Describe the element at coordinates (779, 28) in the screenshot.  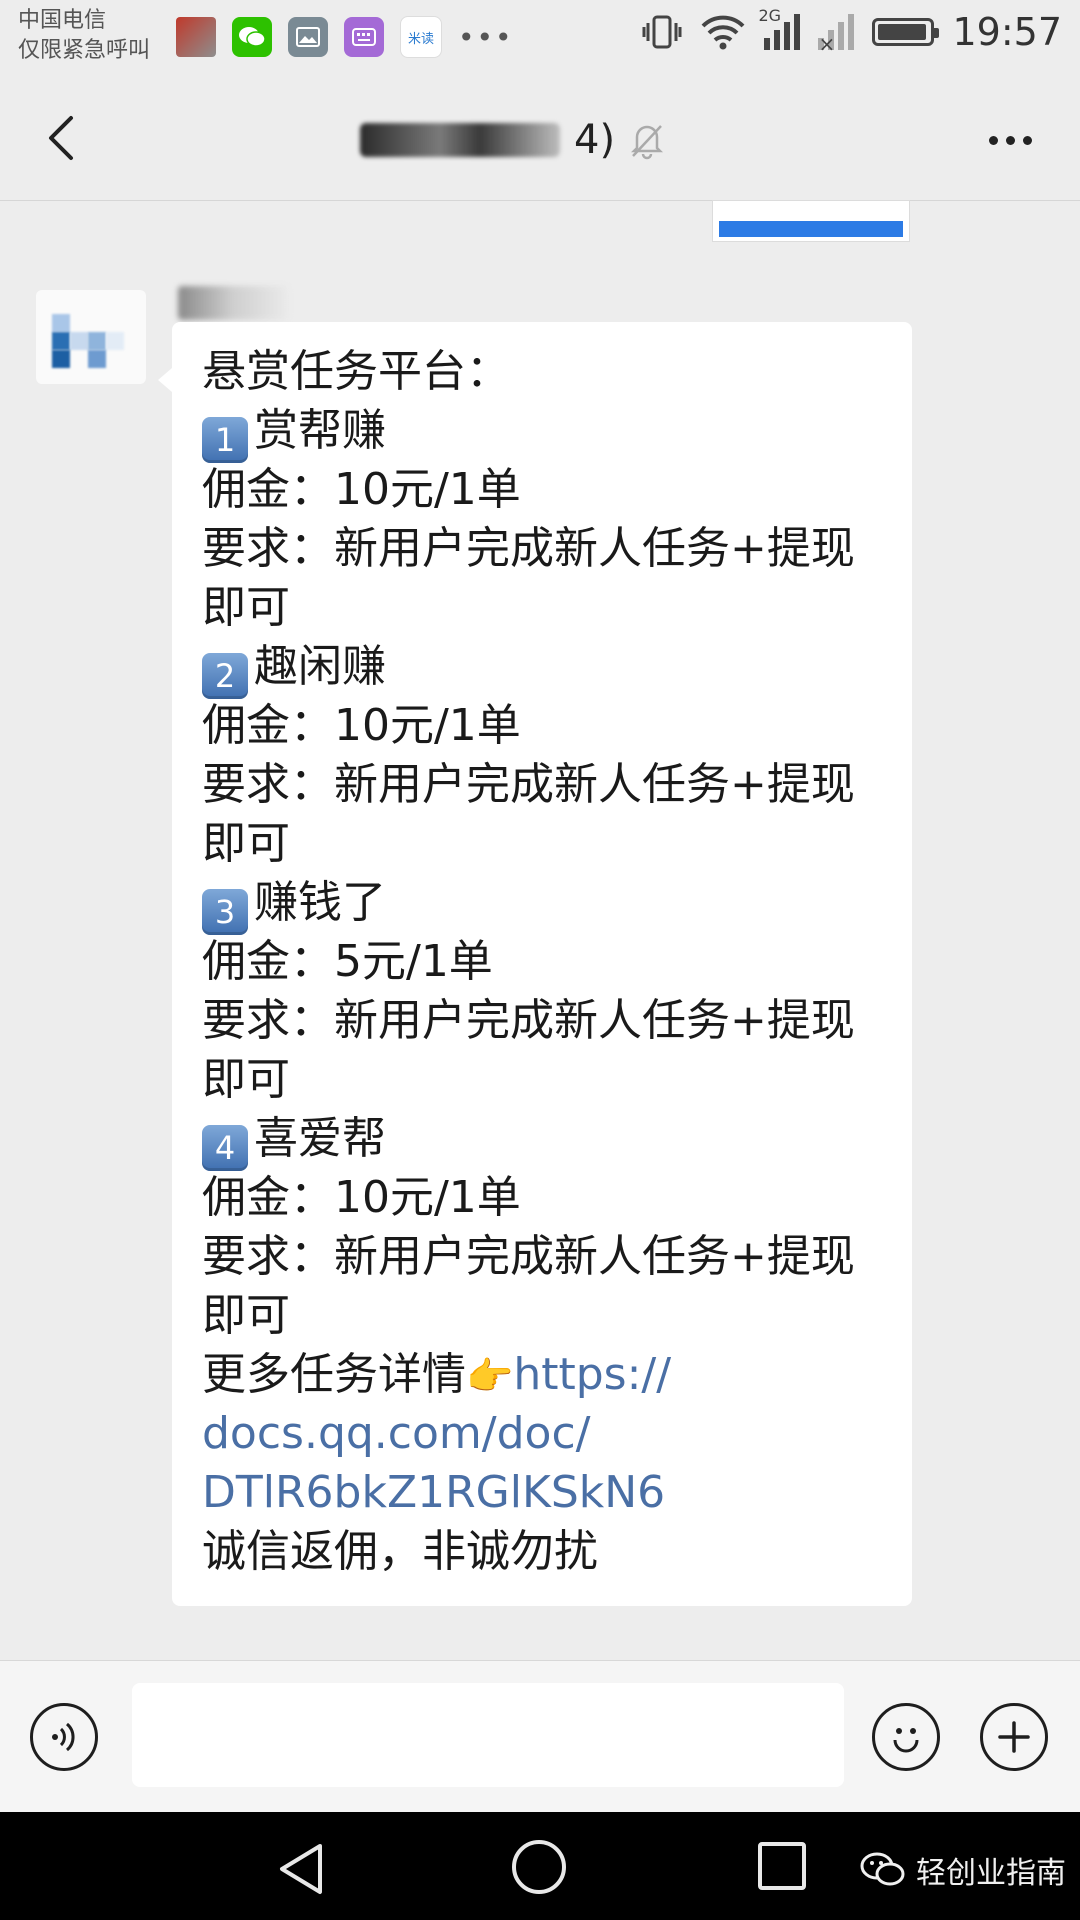
I see `signal-2g-icon: 2G` at that location.